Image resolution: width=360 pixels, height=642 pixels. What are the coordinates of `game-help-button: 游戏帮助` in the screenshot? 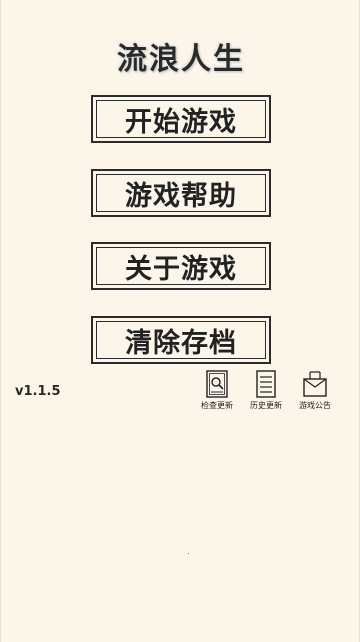 It's located at (181, 193).